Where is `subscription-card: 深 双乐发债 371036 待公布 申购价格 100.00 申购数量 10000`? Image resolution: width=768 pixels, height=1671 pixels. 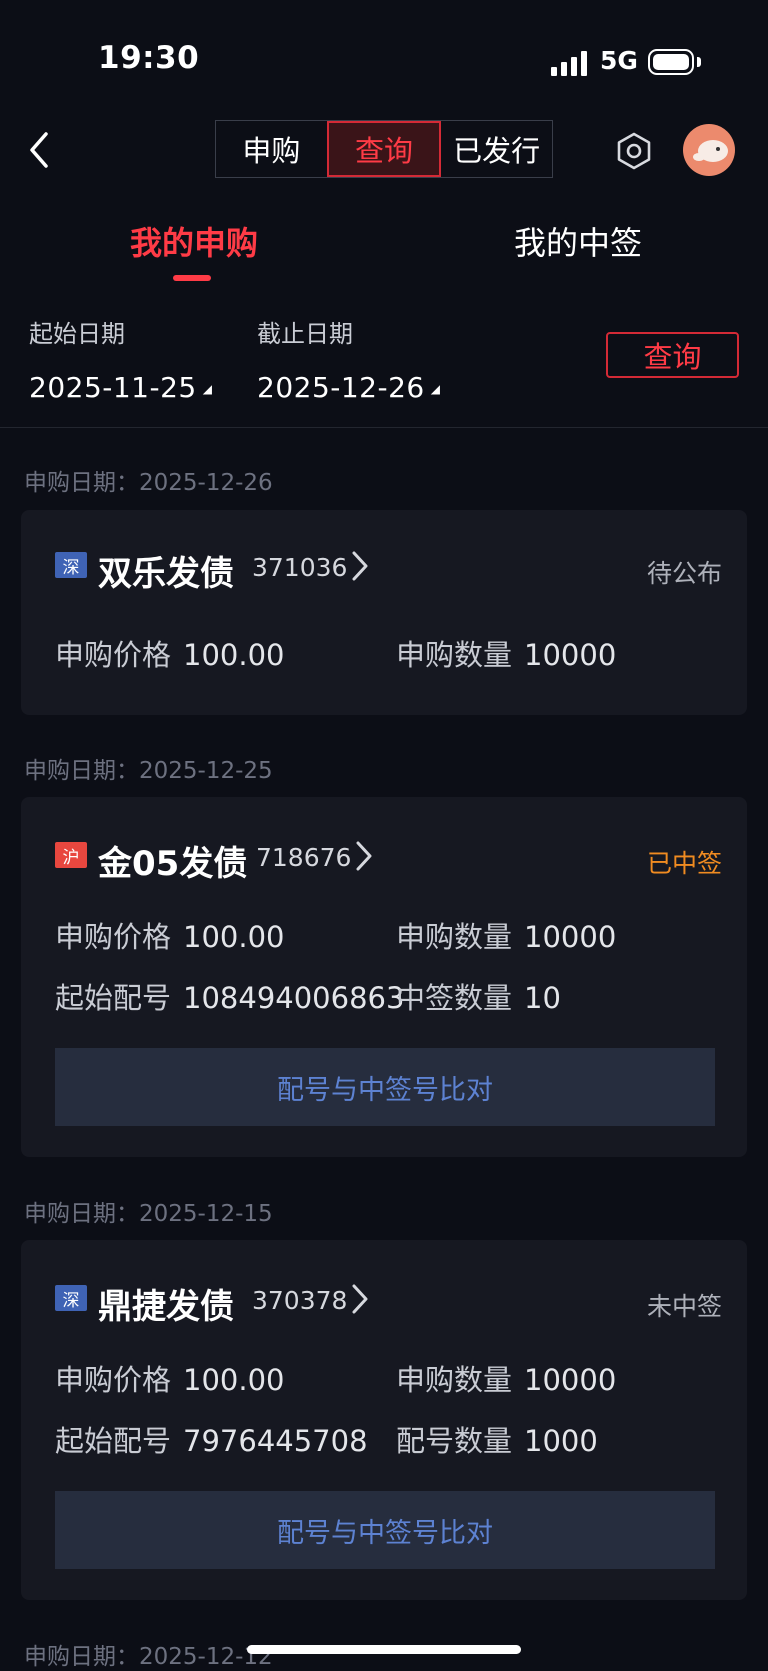
subscription-card: 深 双乐发债 371036 待公布 申购价格 100.00 申购数量 10000 is located at coordinates (384, 612).